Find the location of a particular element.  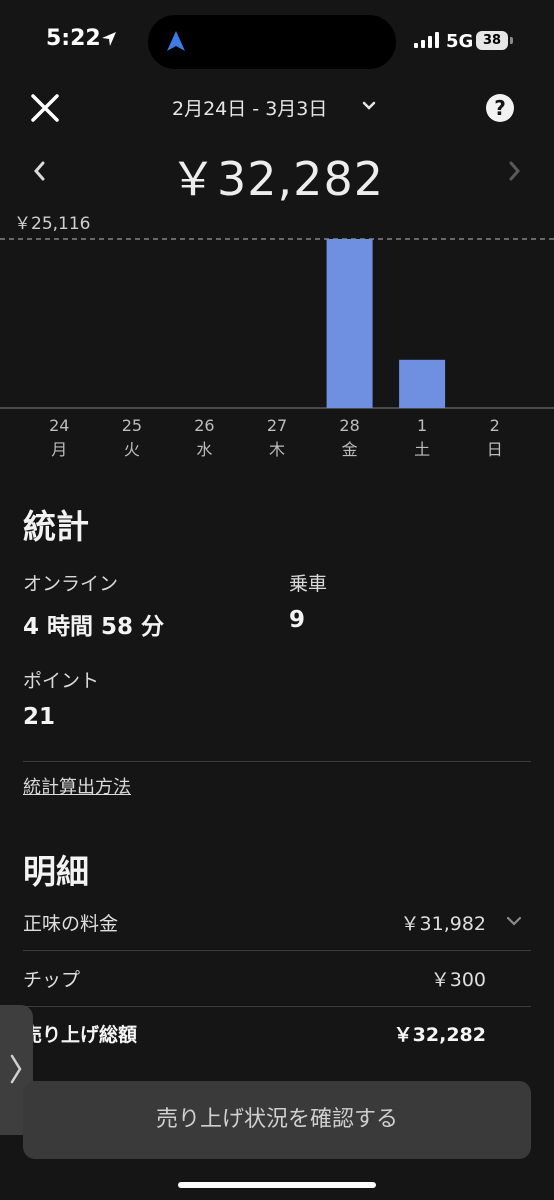

tip-label: チップ is located at coordinates (52, 980).